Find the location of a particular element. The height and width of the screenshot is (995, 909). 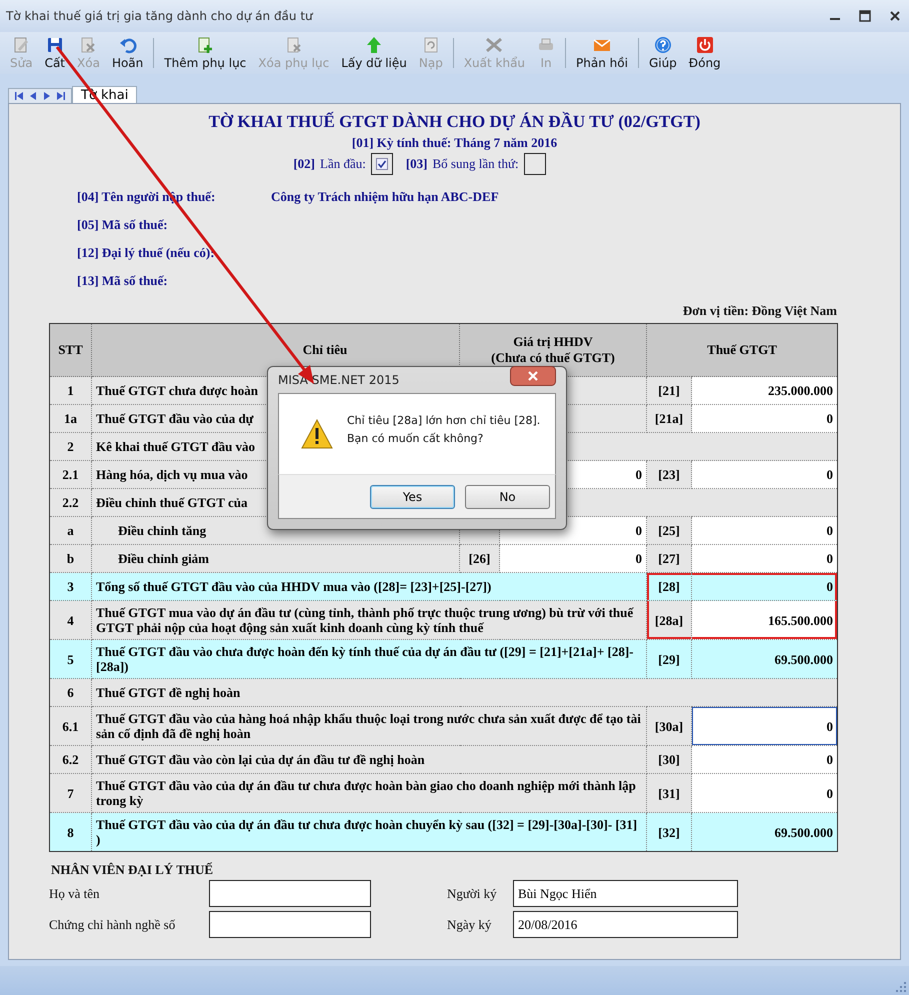

maximize-icon is located at coordinates (865, 16).